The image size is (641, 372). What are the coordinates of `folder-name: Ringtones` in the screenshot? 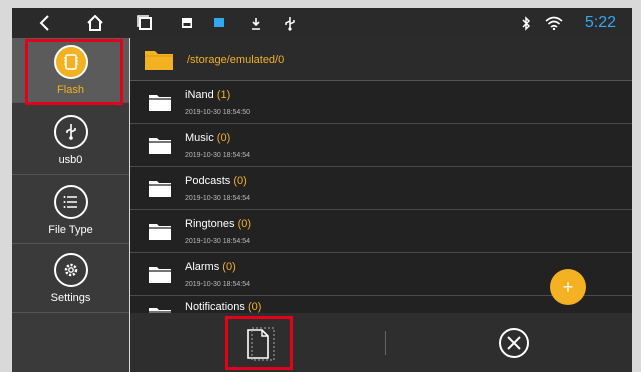 It's located at (210, 224).